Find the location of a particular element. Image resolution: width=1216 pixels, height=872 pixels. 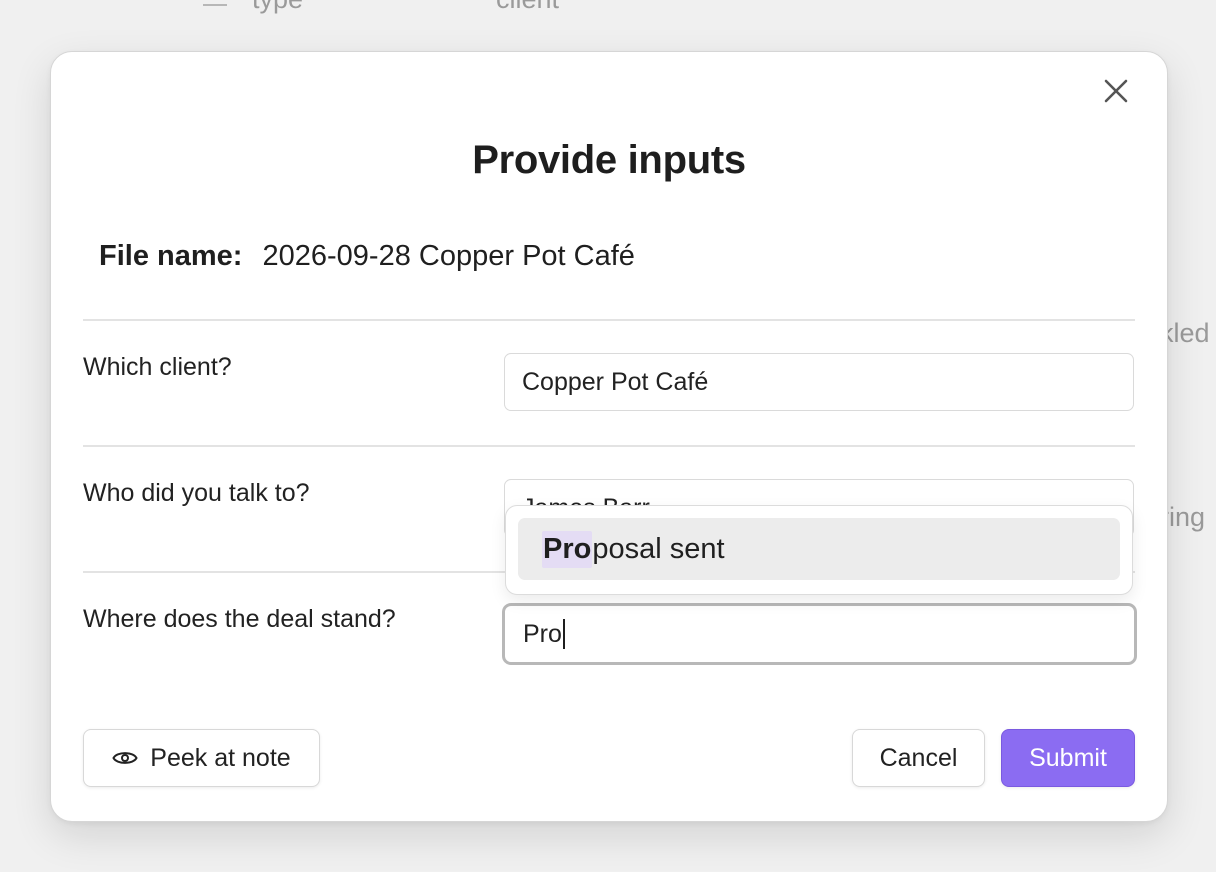

peek-label: Peek at note is located at coordinates (220, 757).